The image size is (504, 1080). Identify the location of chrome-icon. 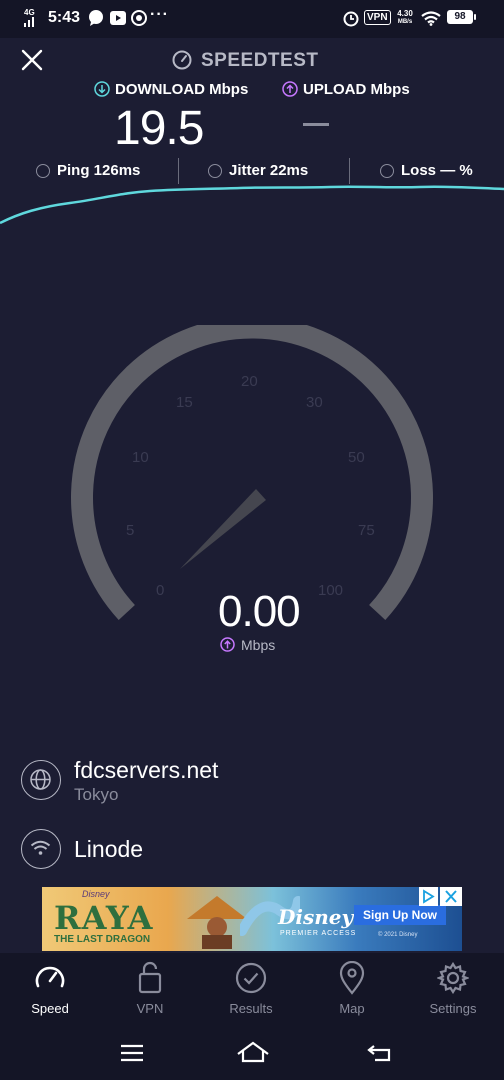
(139, 18).